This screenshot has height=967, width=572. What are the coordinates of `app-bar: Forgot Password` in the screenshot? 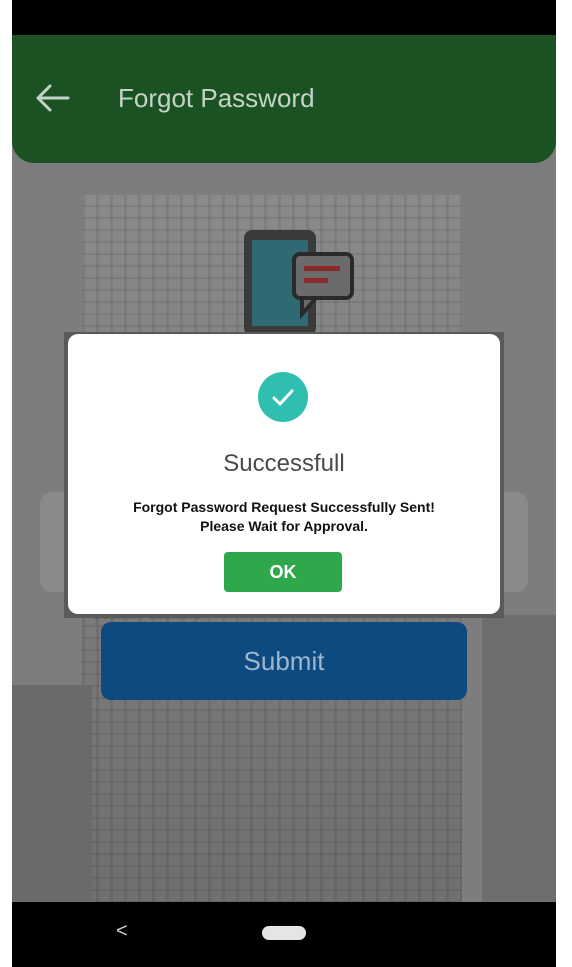 It's located at (284, 99).